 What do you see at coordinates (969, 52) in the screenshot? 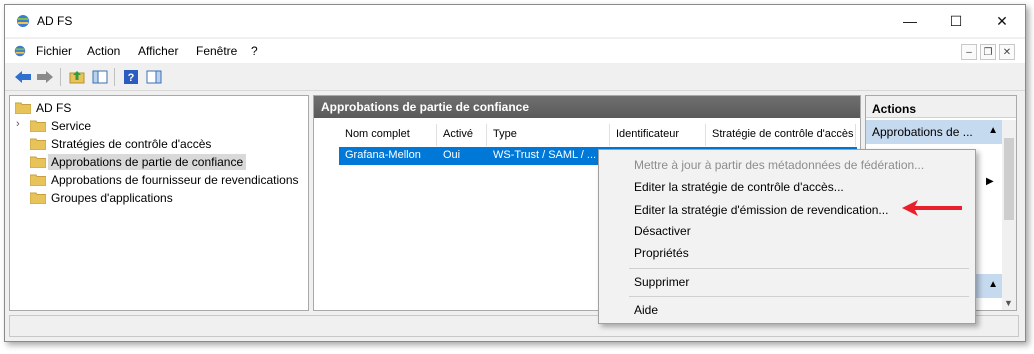
I see `mdi-minimize-button: –` at bounding box center [969, 52].